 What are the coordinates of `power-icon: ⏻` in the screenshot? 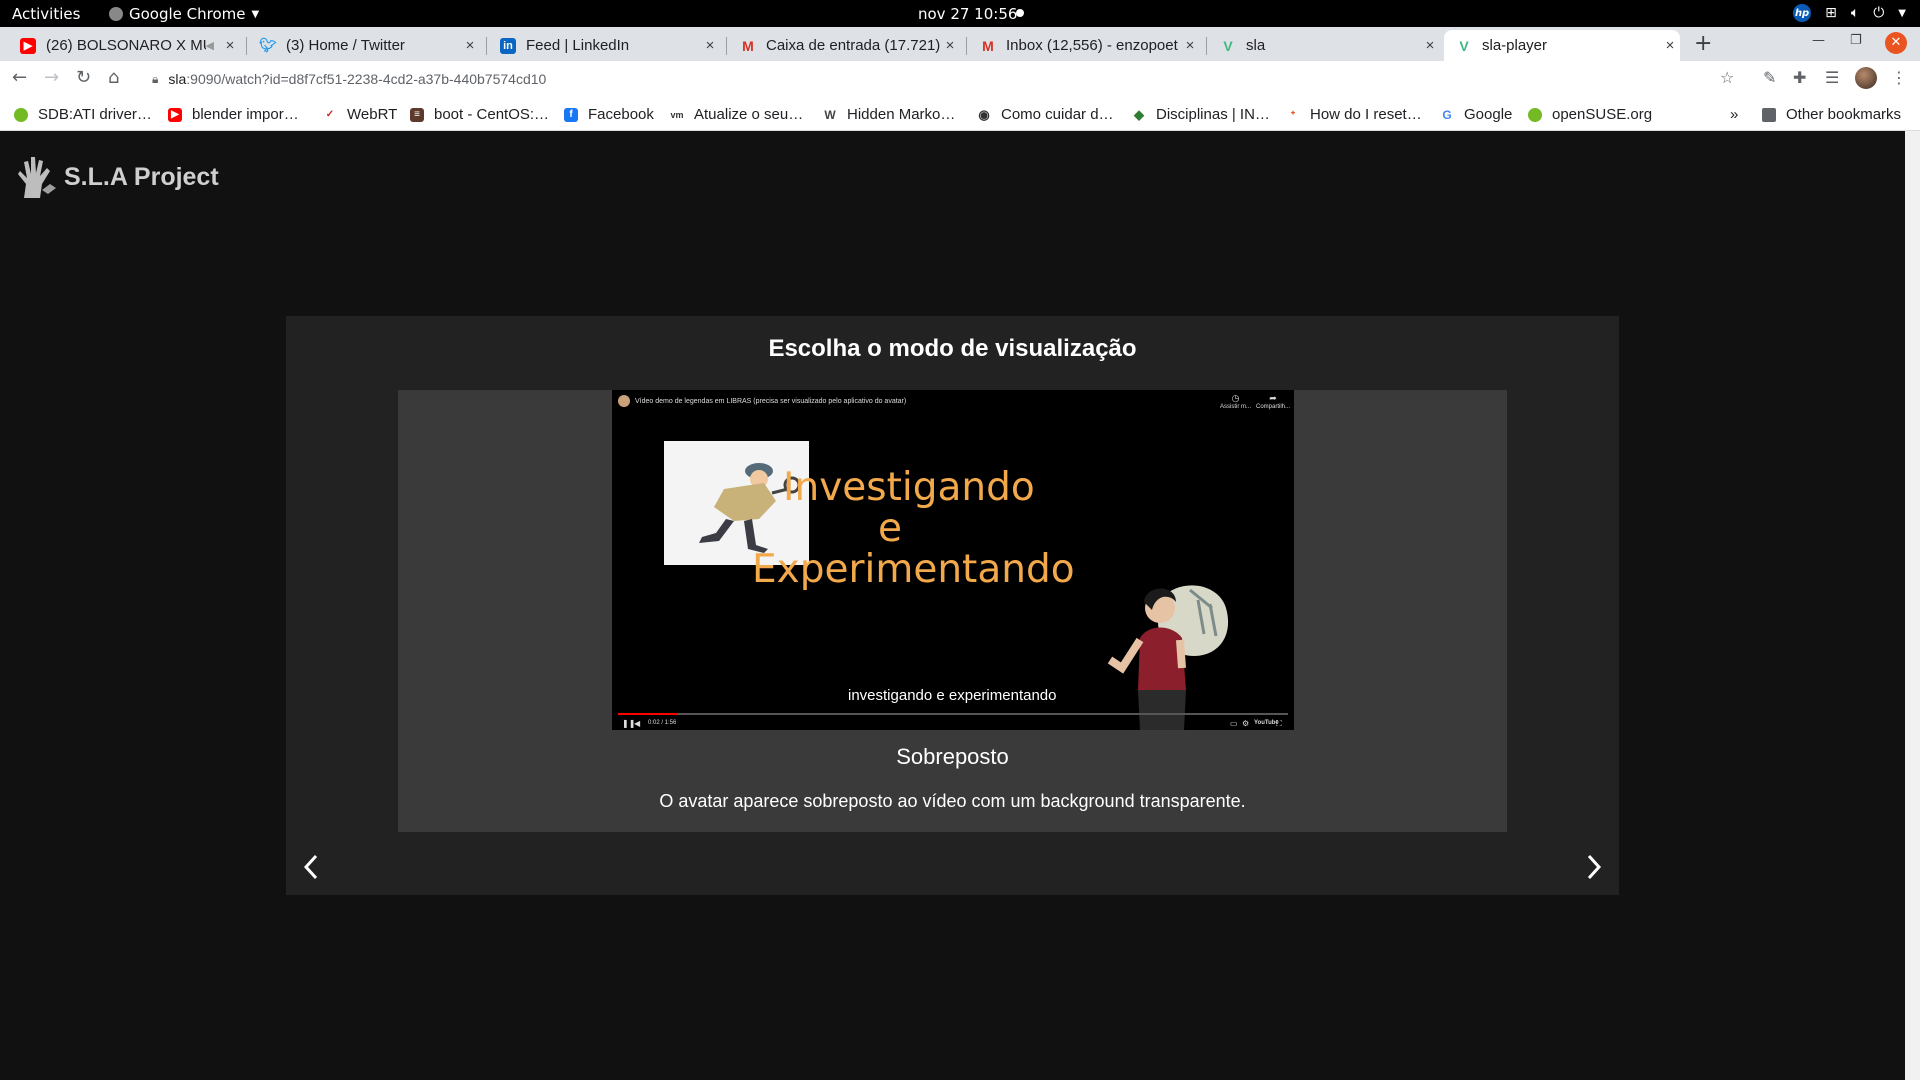 It's located at (1879, 13).